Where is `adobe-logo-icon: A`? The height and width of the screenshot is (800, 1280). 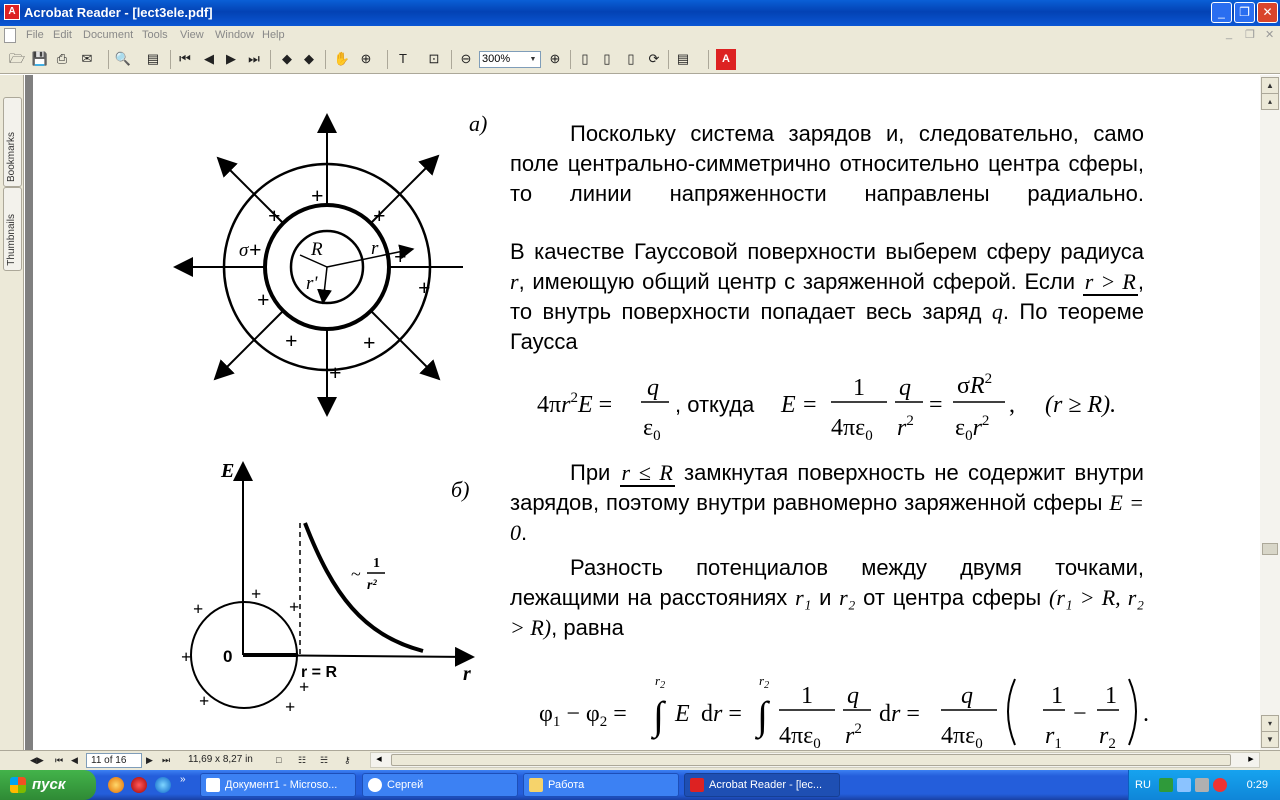 adobe-logo-icon: A is located at coordinates (726, 59).